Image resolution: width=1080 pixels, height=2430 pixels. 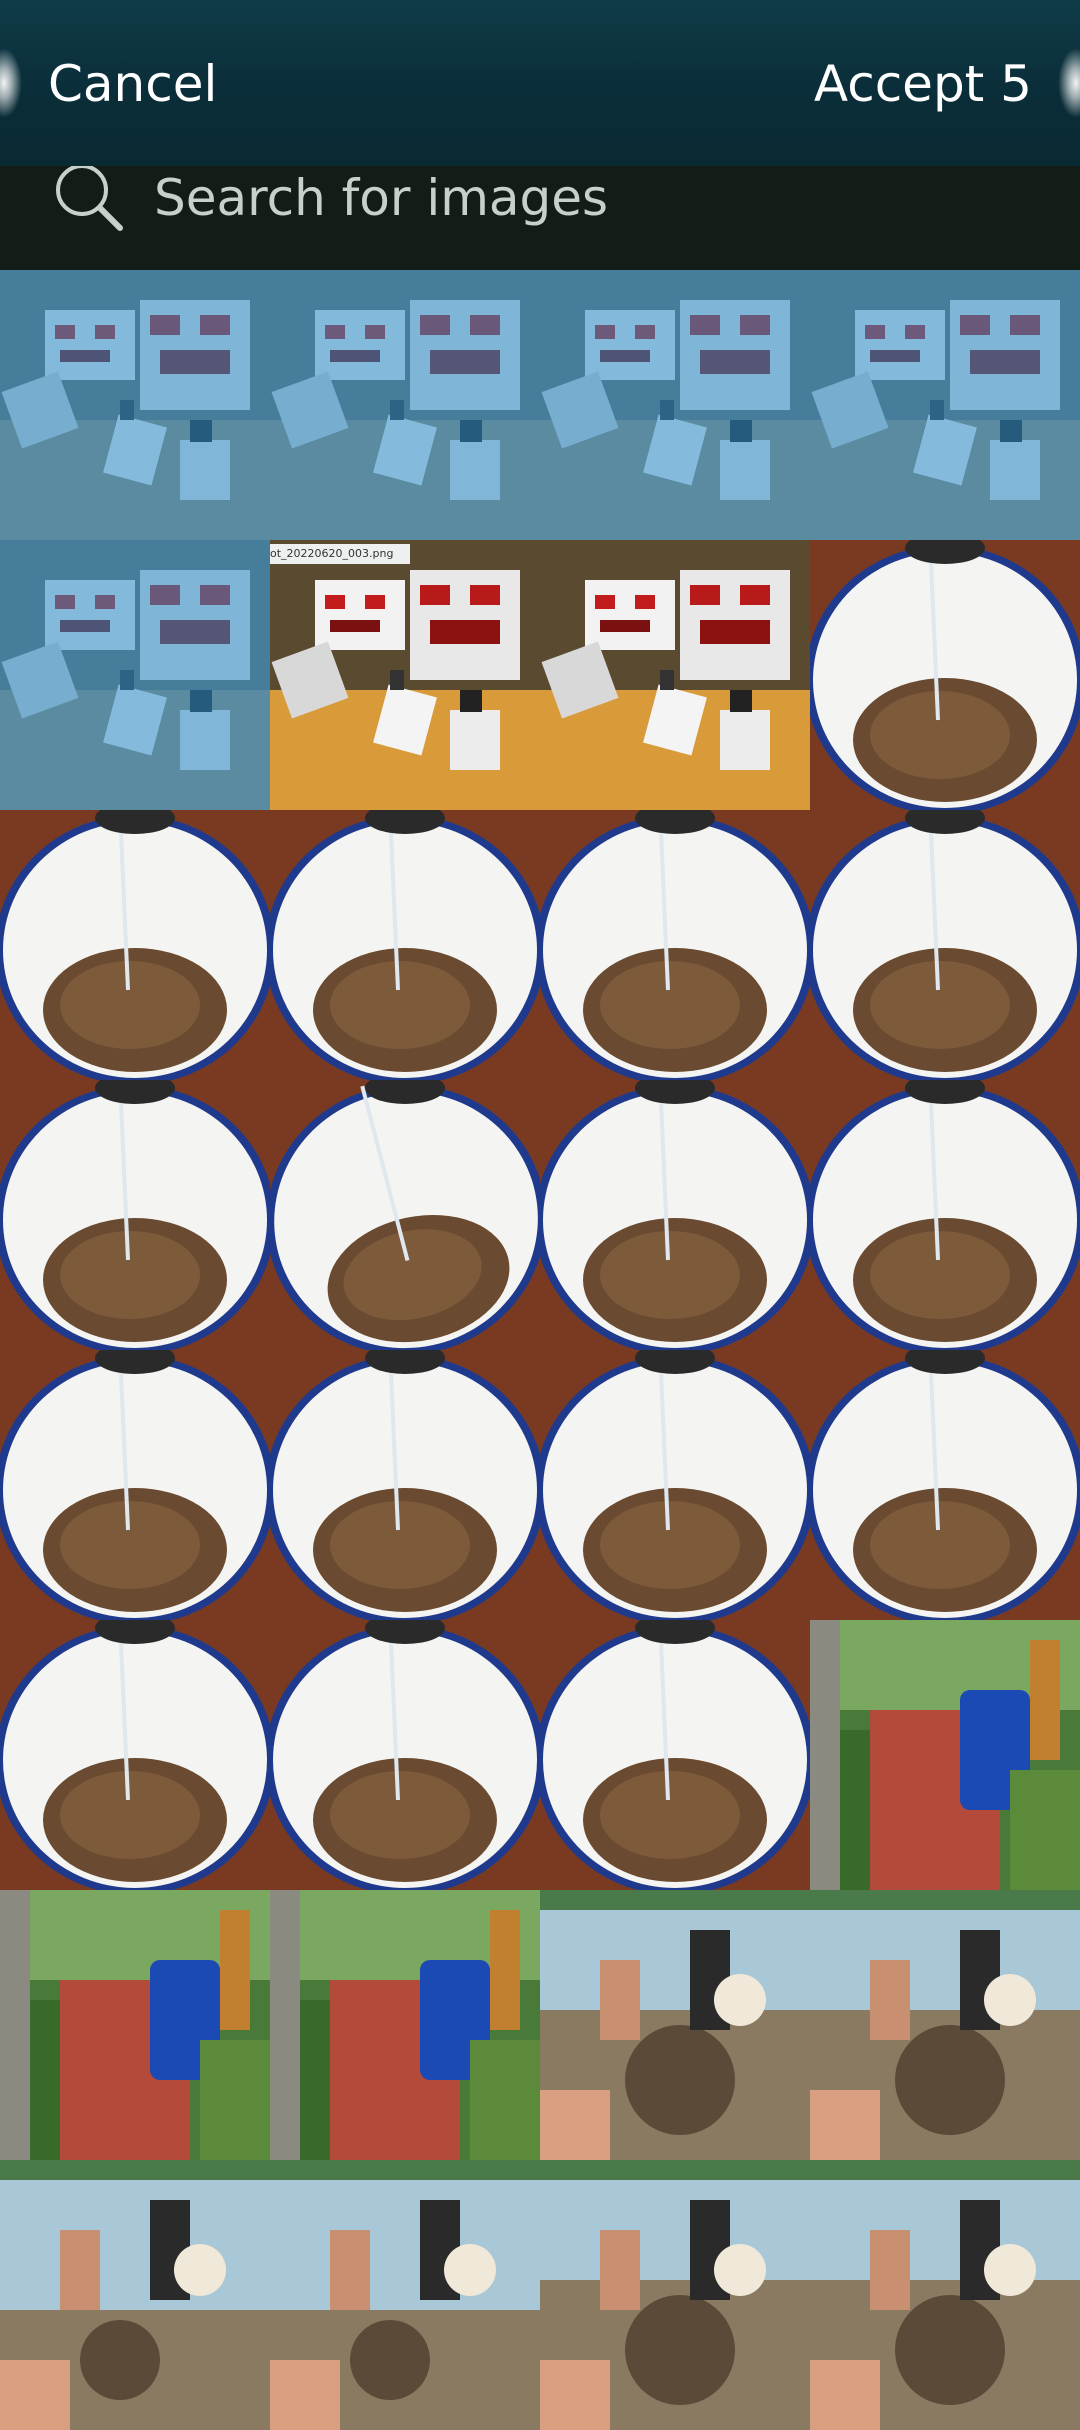 I want to click on cancel-button: Cancel, so click(x=132, y=84).